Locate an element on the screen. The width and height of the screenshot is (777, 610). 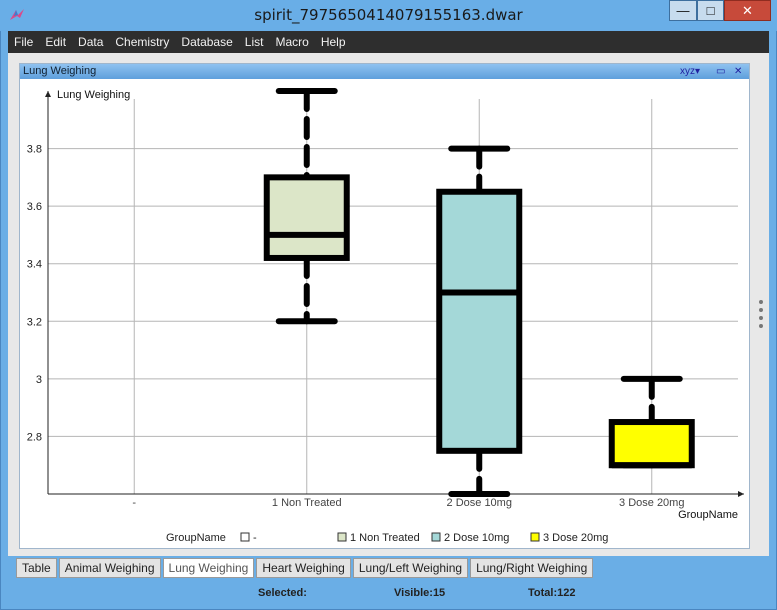
y-tick-label: 3 is located at coordinates (39, 380).